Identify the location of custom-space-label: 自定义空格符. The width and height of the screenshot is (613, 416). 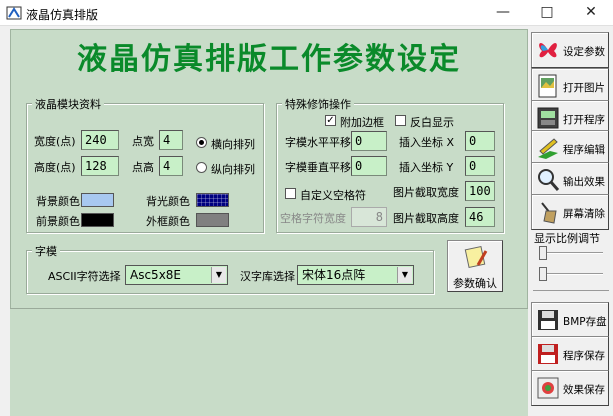
(333, 195).